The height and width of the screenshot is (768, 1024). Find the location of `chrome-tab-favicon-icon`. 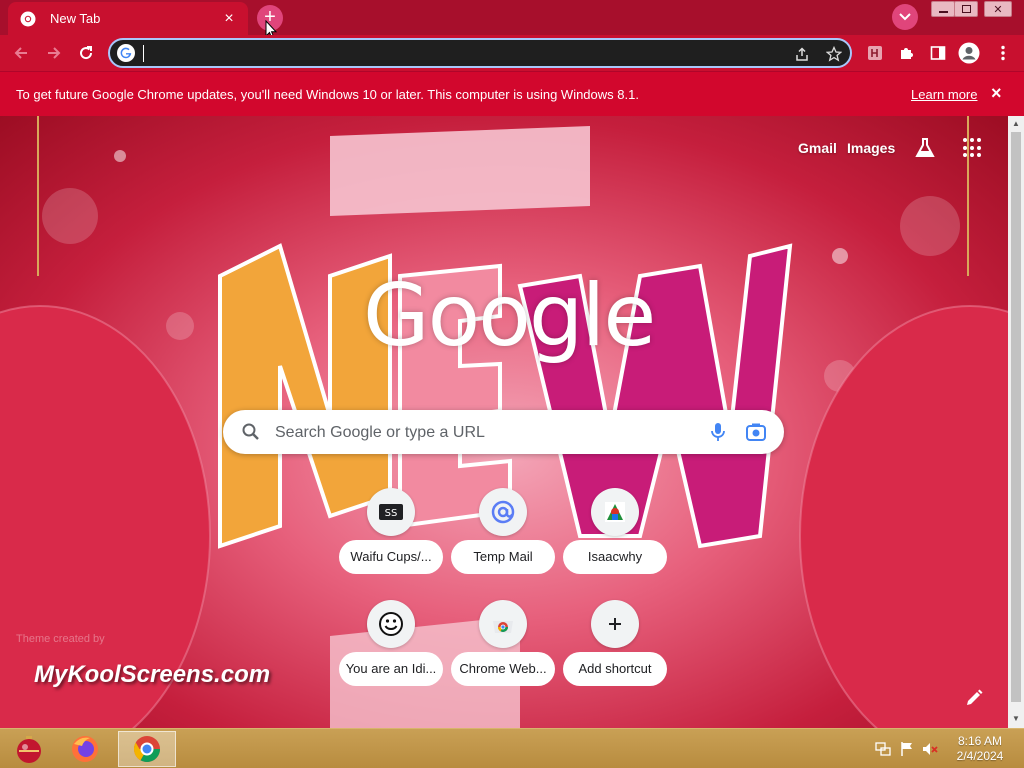

chrome-tab-favicon-icon is located at coordinates (28, 18).